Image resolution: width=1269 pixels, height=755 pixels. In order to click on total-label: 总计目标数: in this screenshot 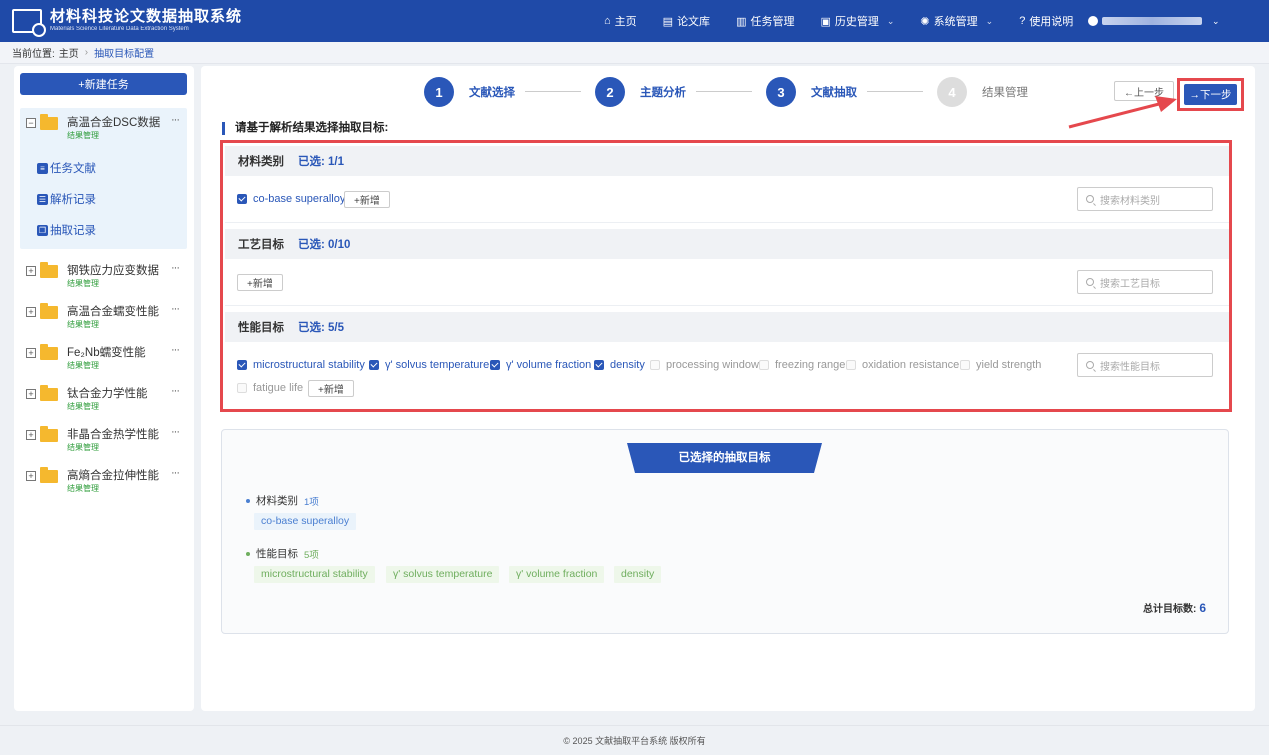, I will do `click(1169, 609)`.